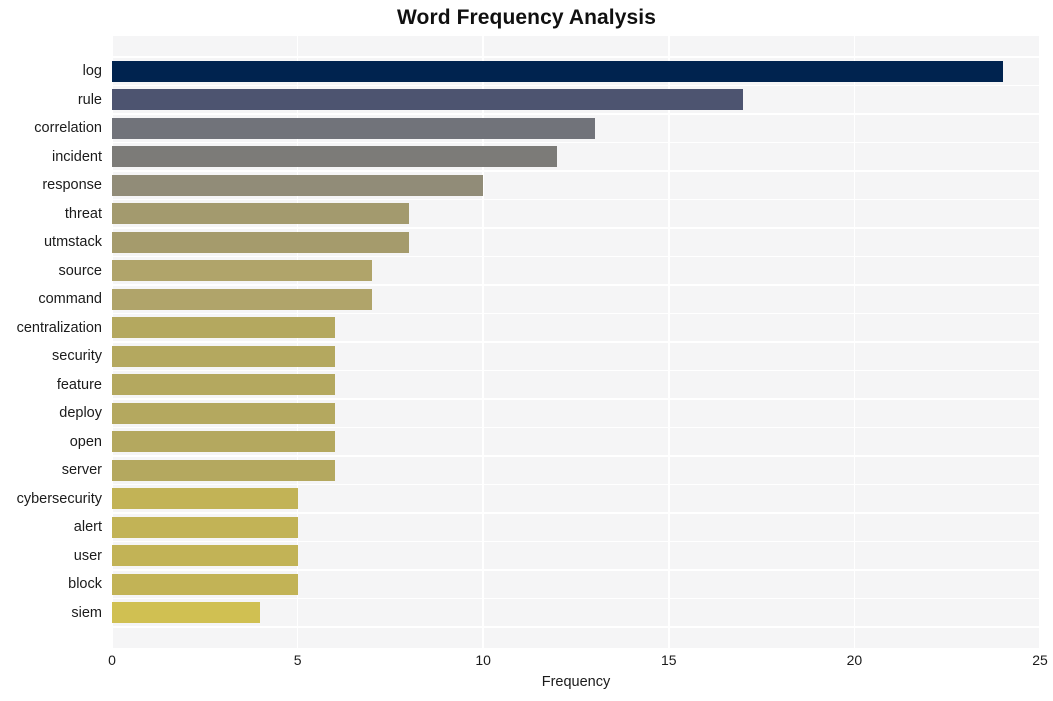 This screenshot has width=1053, height=701. I want to click on chart-title: Word Frequency Analysis, so click(526, 17).